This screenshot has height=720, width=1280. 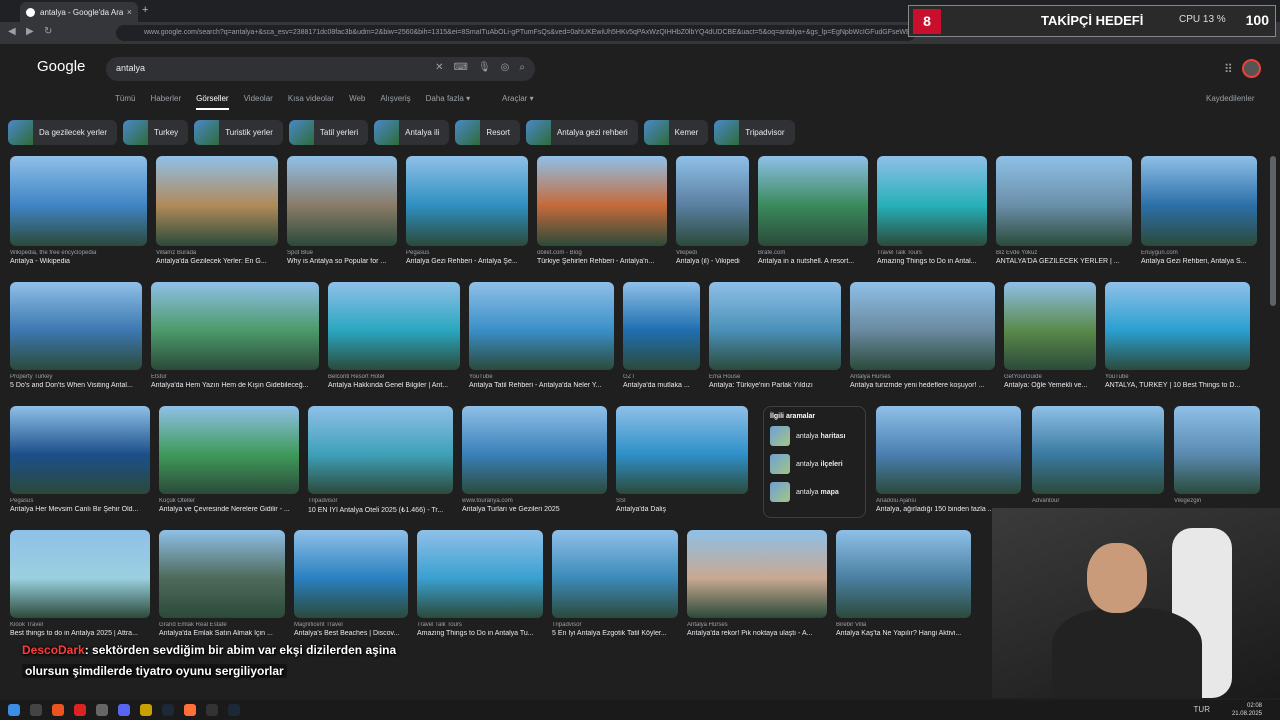 I want to click on chip: Resort, so click(x=487, y=132).